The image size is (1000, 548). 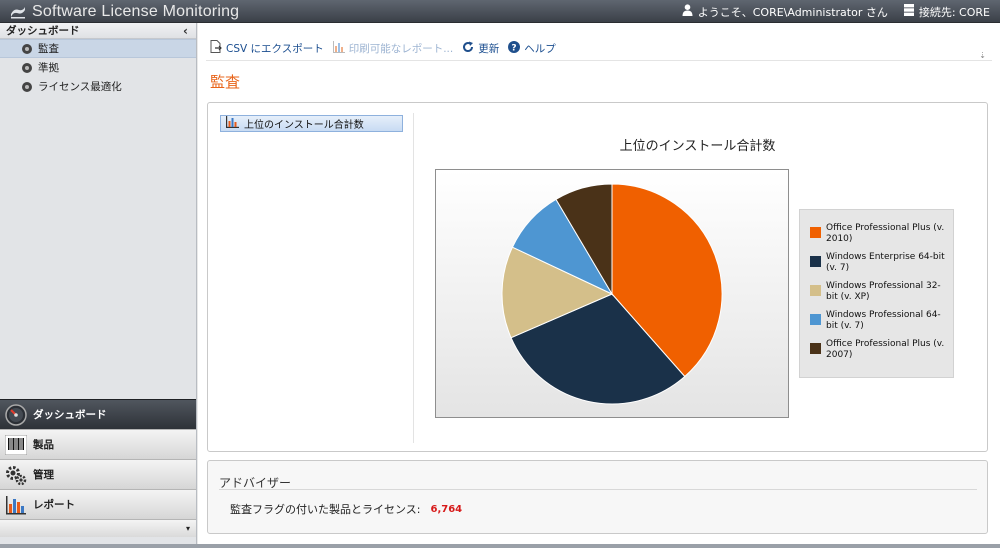 What do you see at coordinates (883, 291) in the screenshot?
I see `legend-label: Windows Professional 32-bit (v. XP)` at bounding box center [883, 291].